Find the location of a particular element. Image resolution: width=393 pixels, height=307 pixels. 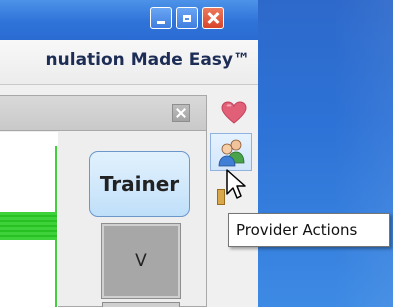

minimize-icon is located at coordinates (161, 22).